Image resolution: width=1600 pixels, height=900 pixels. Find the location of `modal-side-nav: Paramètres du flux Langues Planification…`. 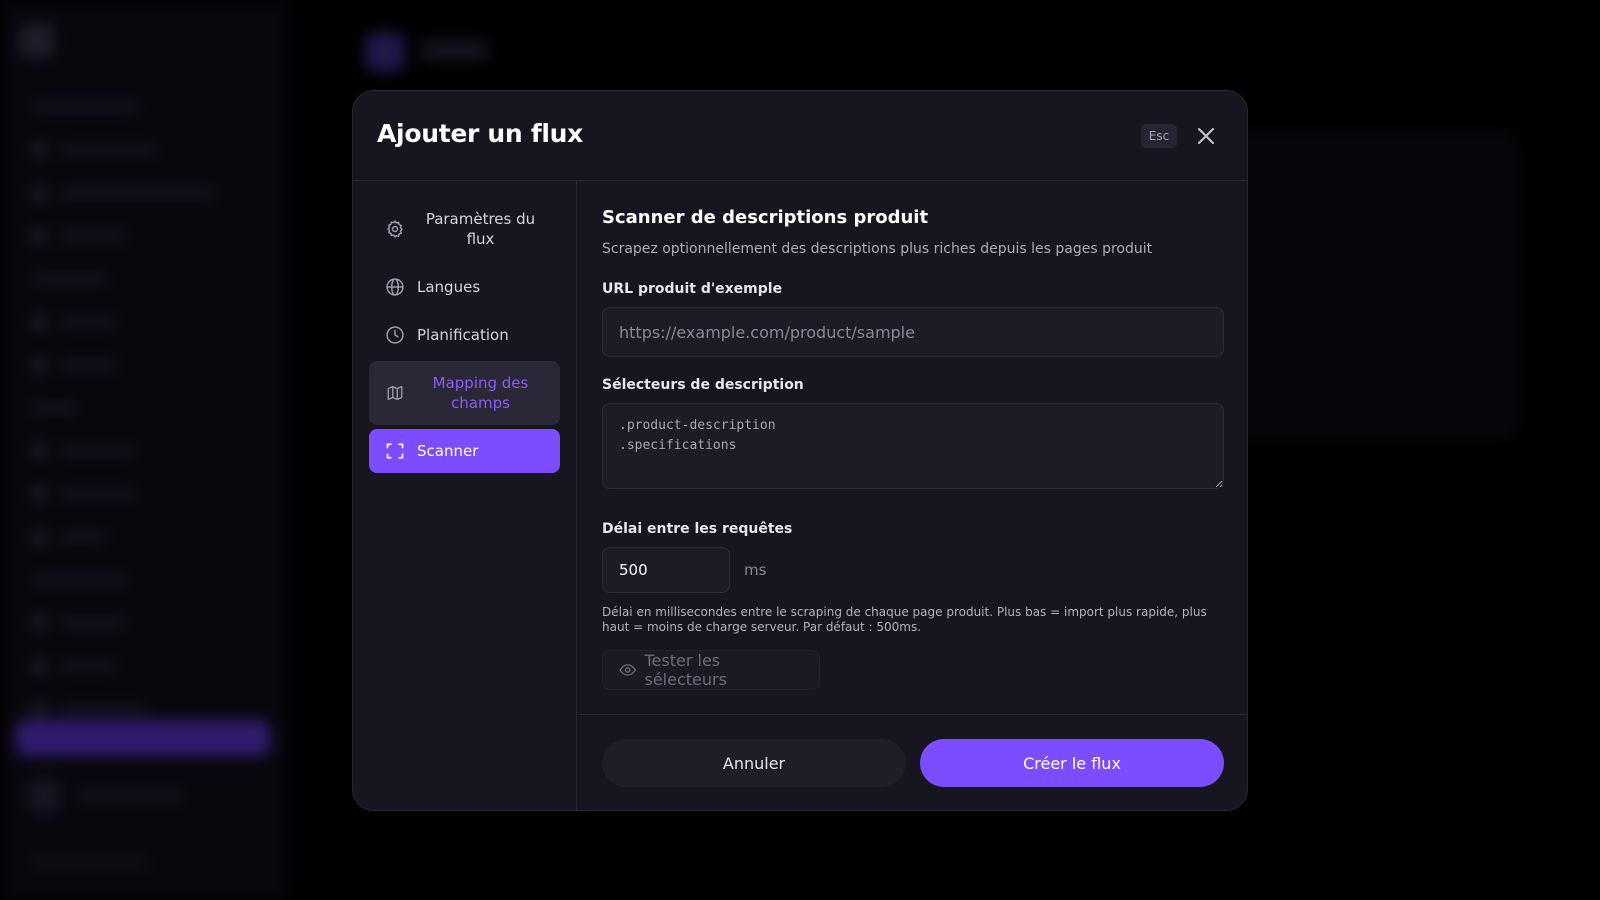

modal-side-nav: Paramètres du flux Langues Planification… is located at coordinates (465, 495).